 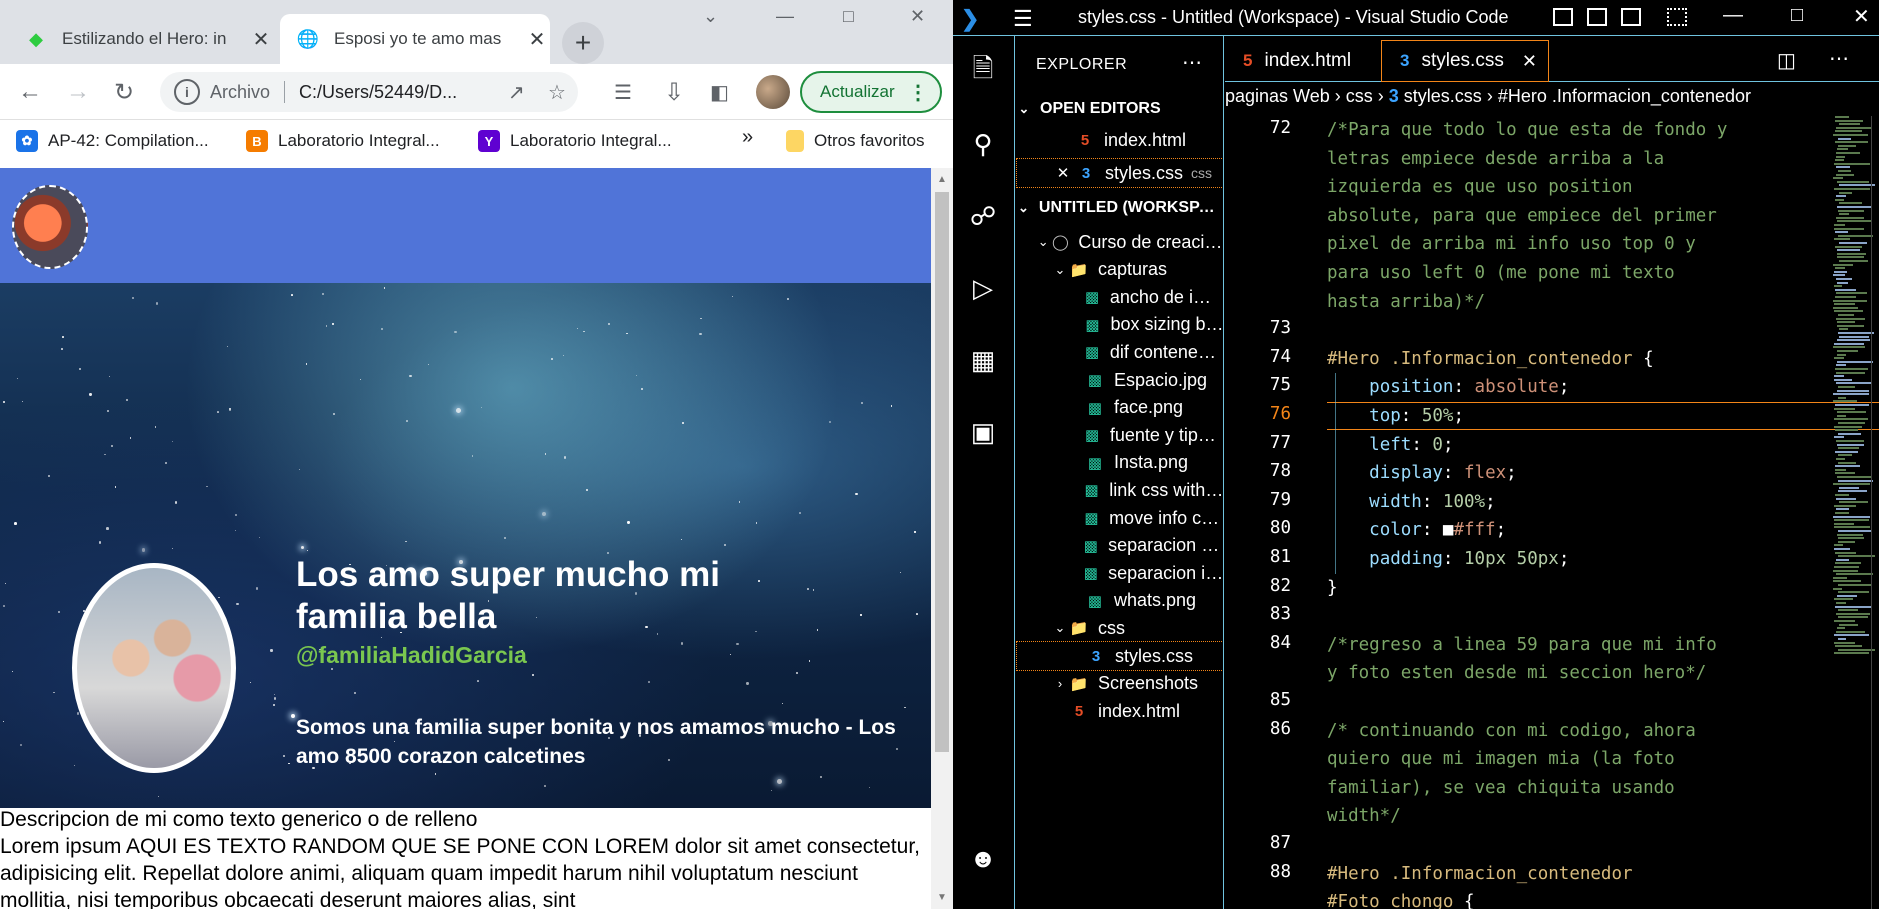 What do you see at coordinates (1563, 17) in the screenshot?
I see `toggle-sidebar-icon` at bounding box center [1563, 17].